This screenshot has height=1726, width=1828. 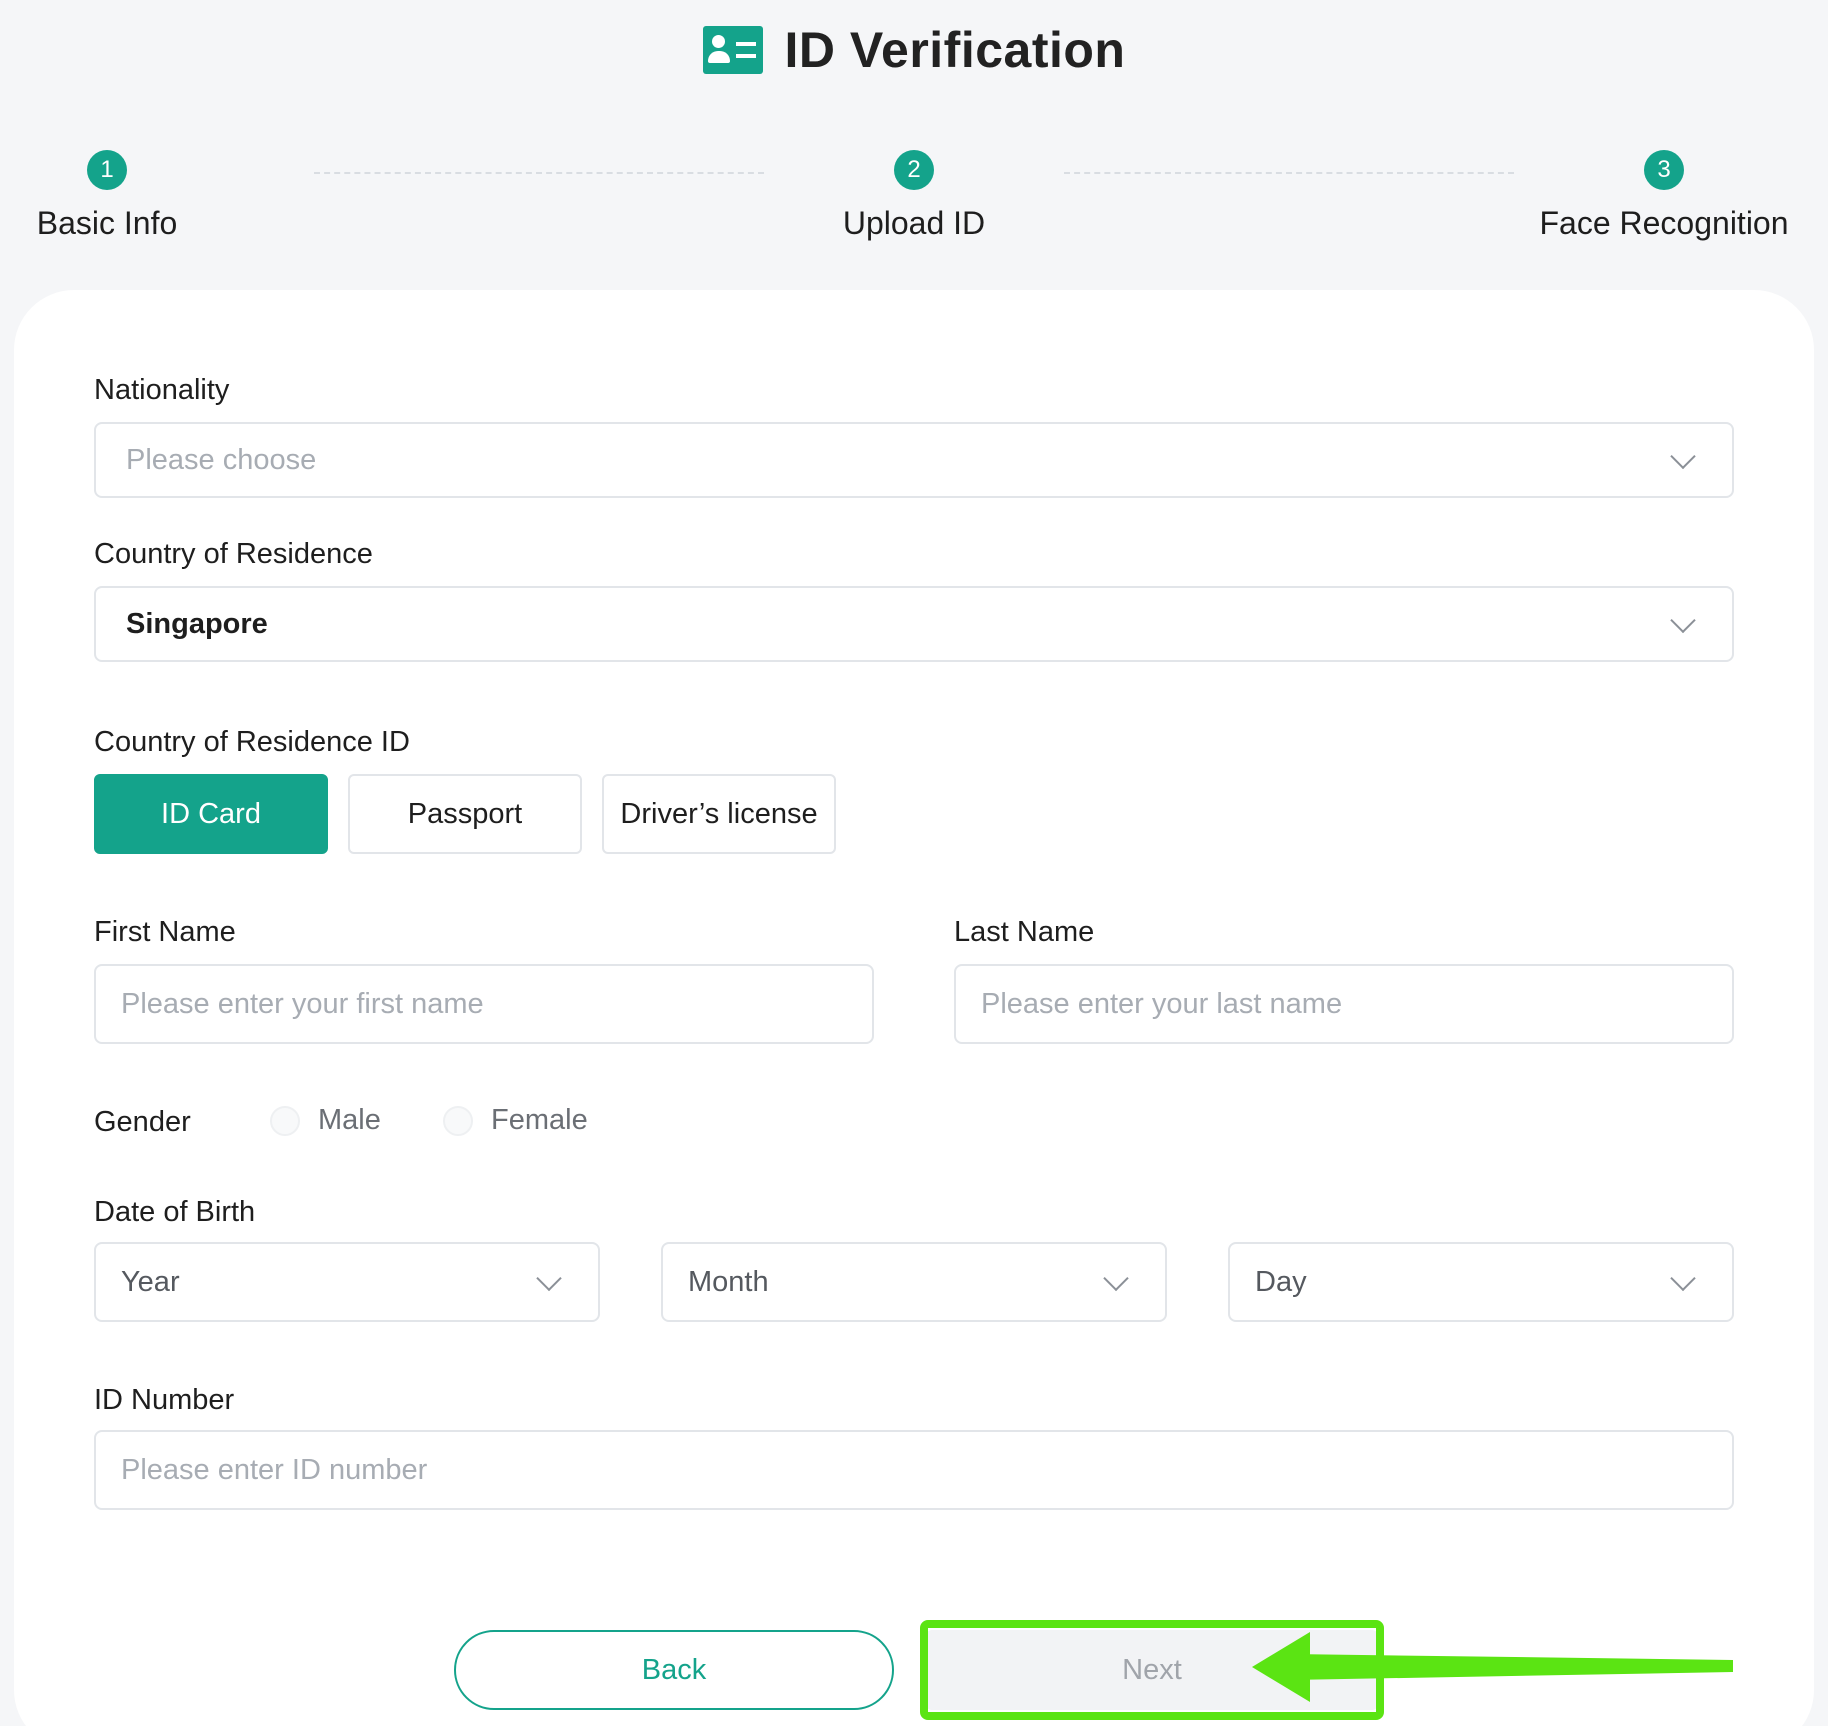 I want to click on residence-label: Country of Residence, so click(x=233, y=554).